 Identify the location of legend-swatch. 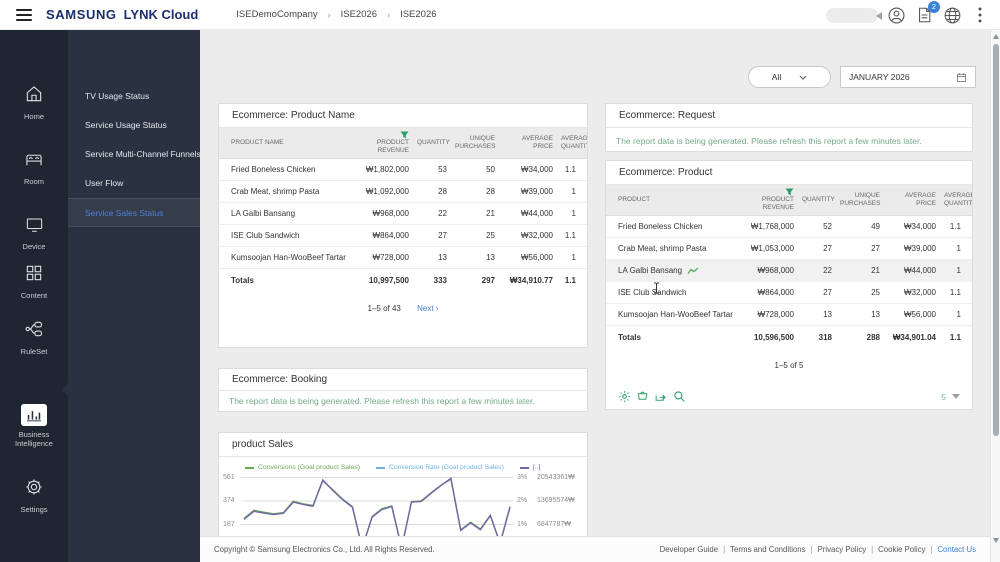
(524, 467).